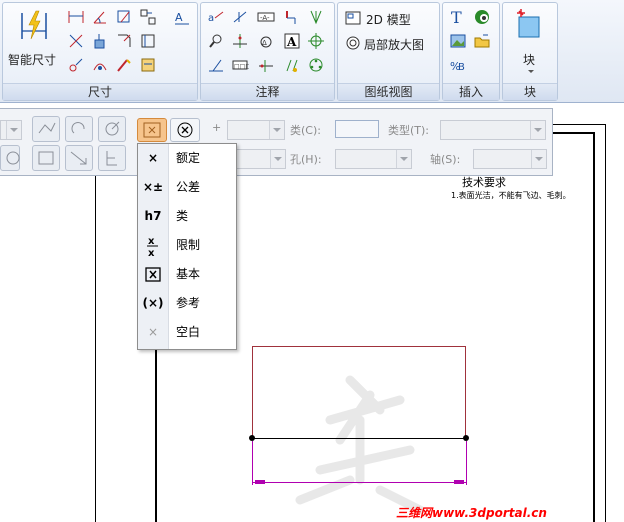 Image resolution: width=624 pixels, height=522 pixels. Describe the element at coordinates (316, 65) in the screenshot. I see `balloon-icon` at that location.